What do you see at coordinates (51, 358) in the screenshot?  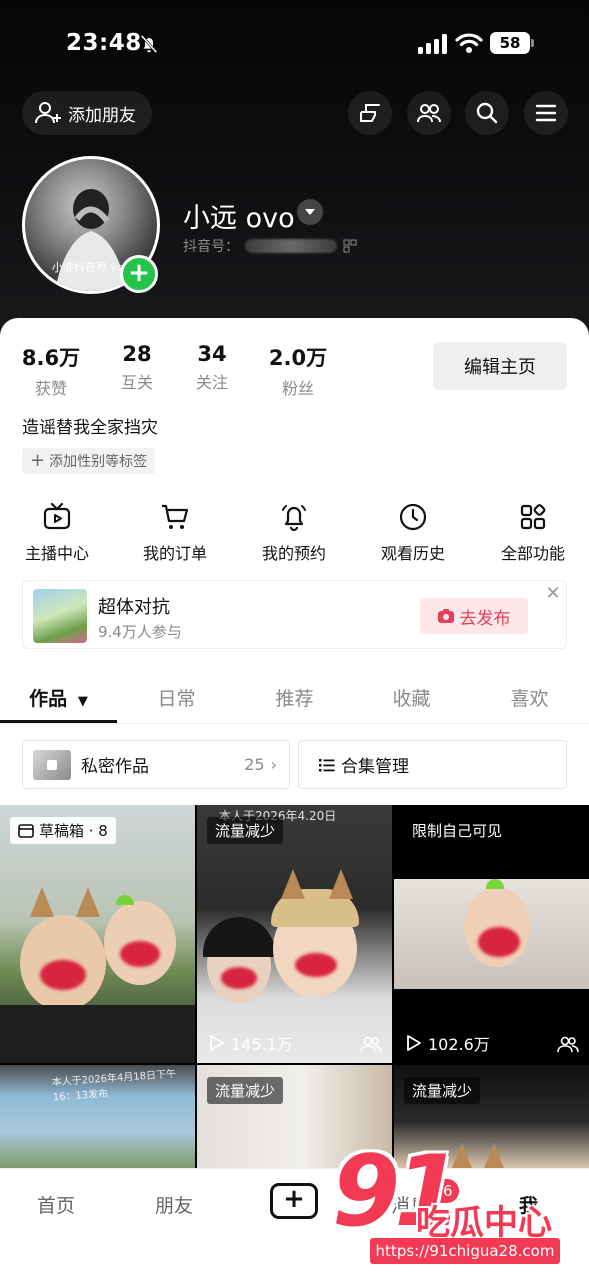 I see `stat-value: 8.6万` at bounding box center [51, 358].